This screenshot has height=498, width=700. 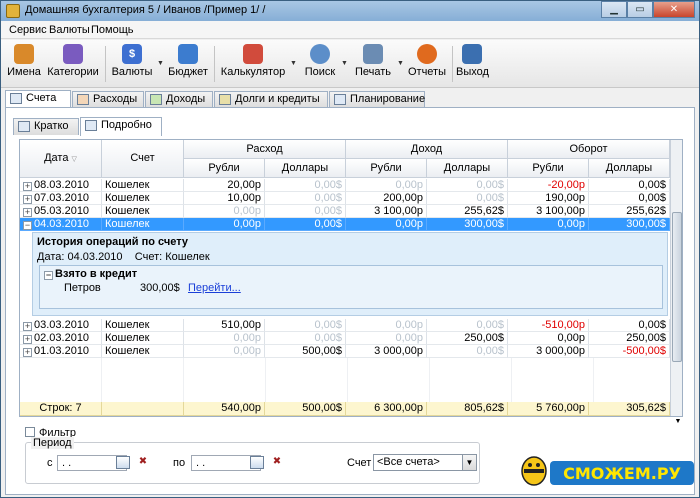 What do you see at coordinates (96, 274) in the screenshot?
I see `group-title: Взято в кредит` at bounding box center [96, 274].